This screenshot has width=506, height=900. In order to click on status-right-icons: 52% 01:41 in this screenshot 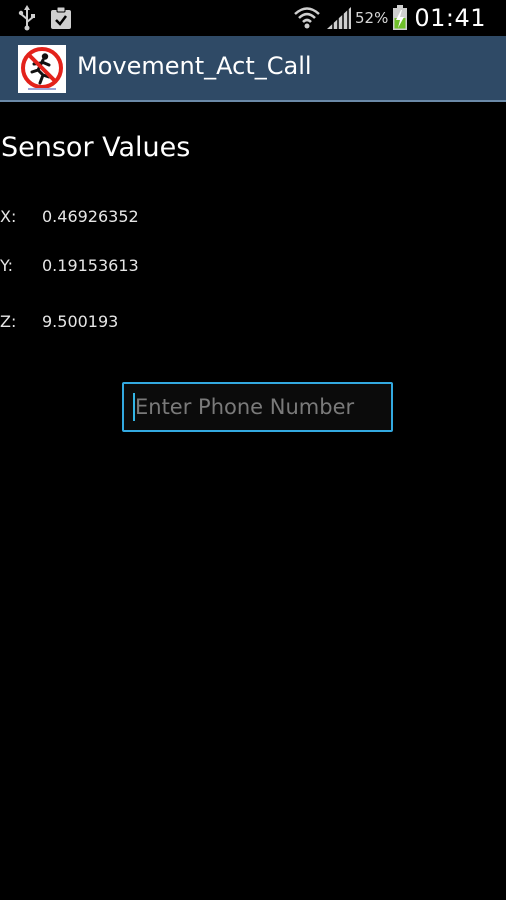, I will do `click(389, 18)`.